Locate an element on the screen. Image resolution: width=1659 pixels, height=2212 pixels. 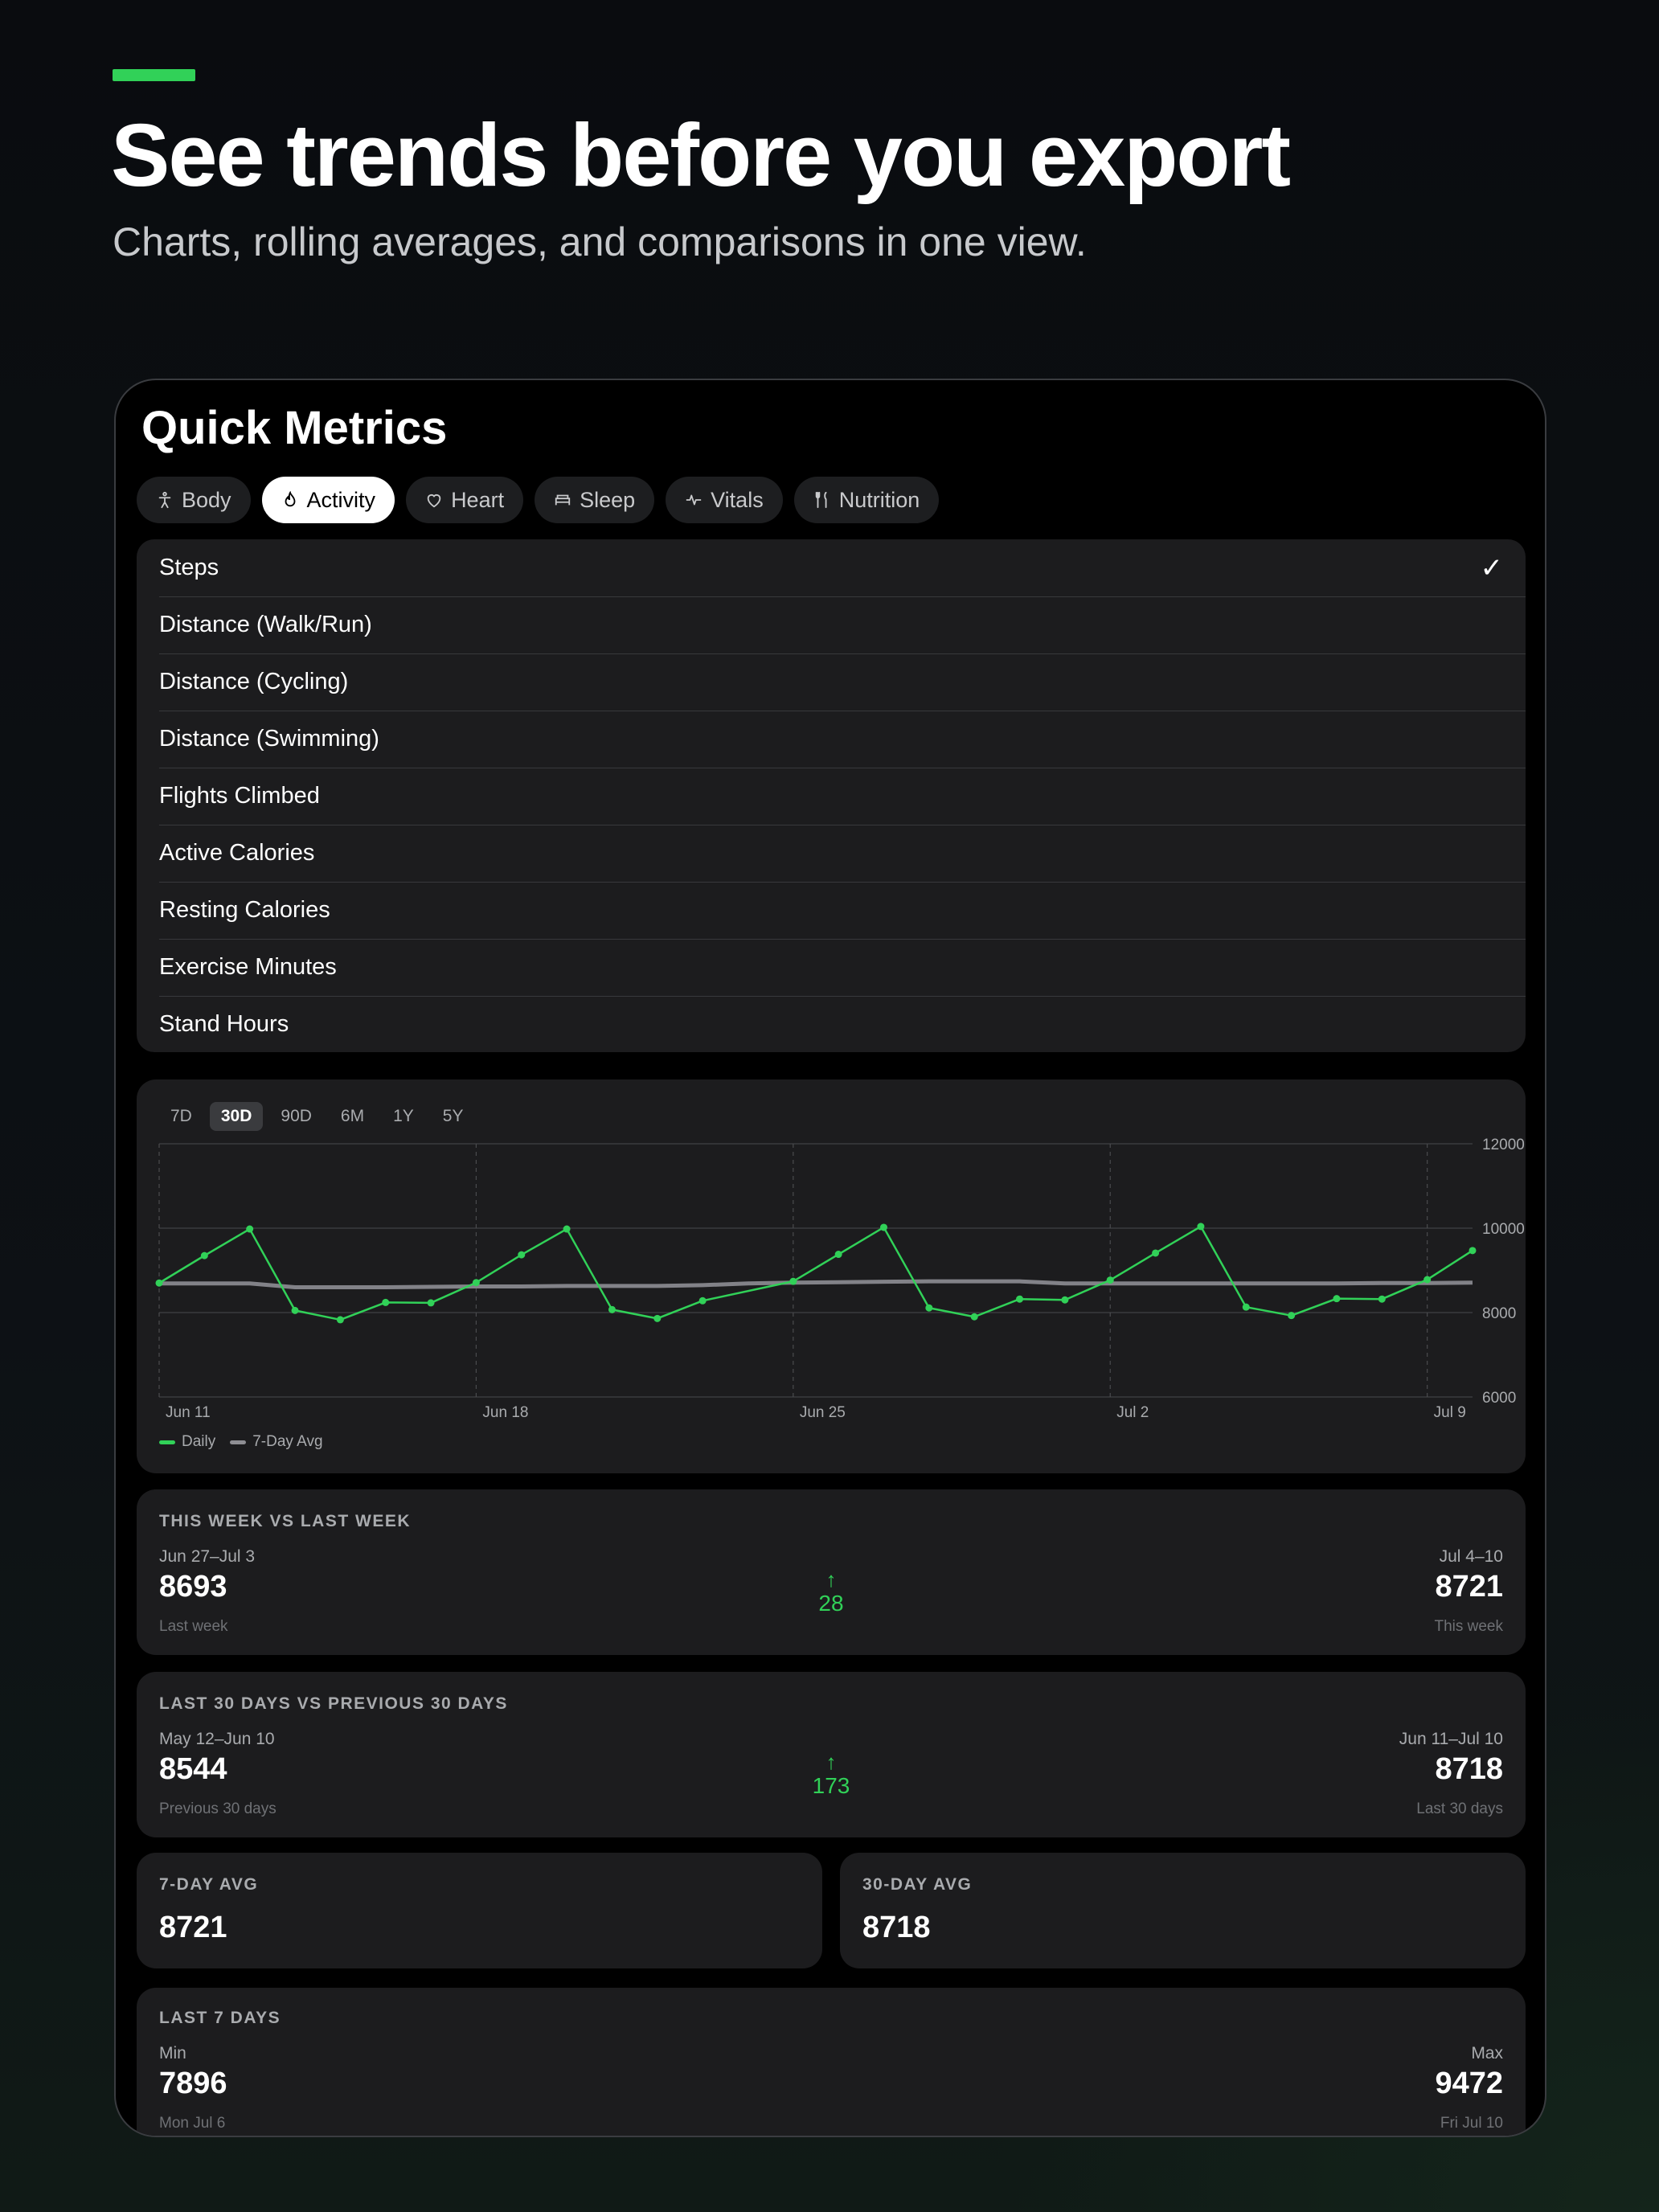
tab-heart: Heart is located at coordinates (465, 500).